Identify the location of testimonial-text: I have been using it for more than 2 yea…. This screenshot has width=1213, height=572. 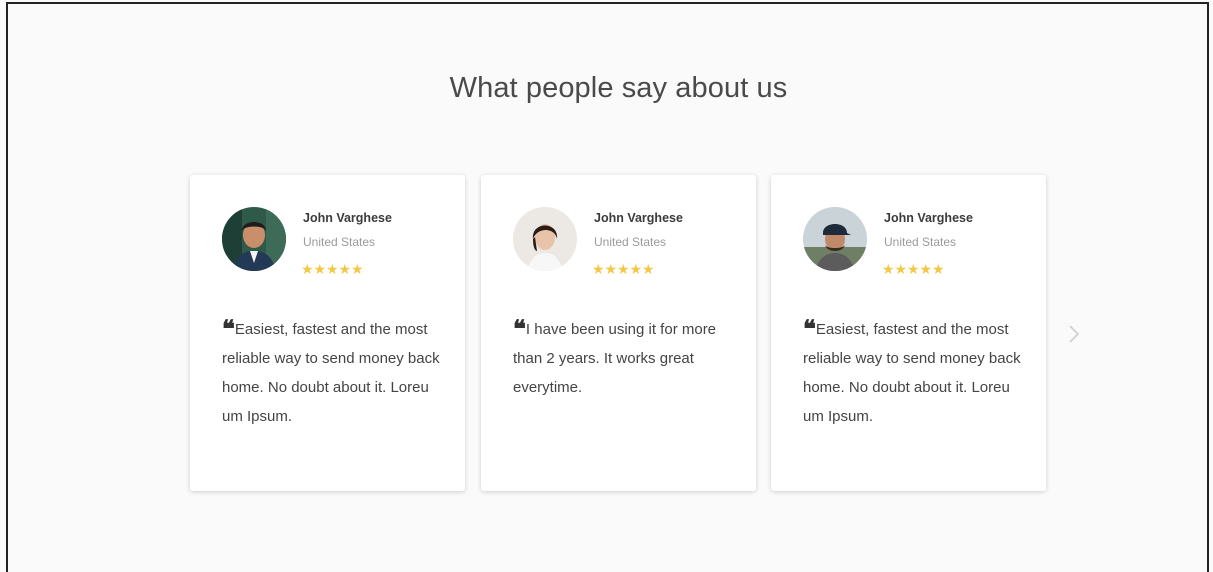
(615, 358).